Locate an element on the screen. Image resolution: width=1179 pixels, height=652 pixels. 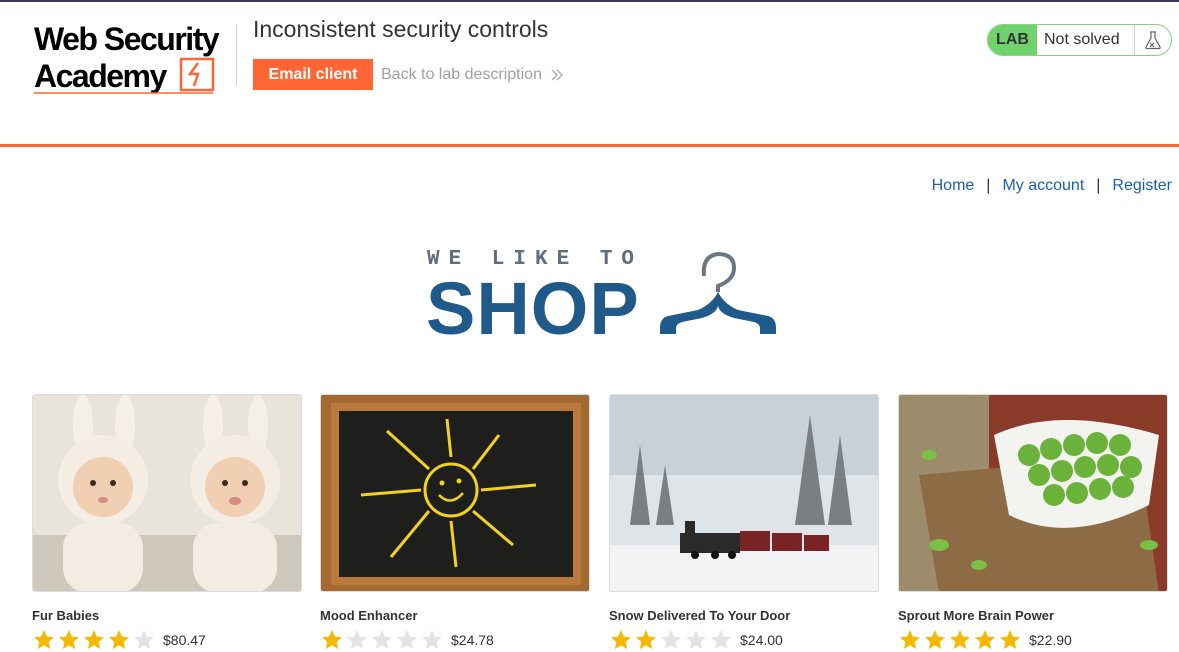
web-security-academy-logo: Web Security Academy is located at coordinates (134, 58).